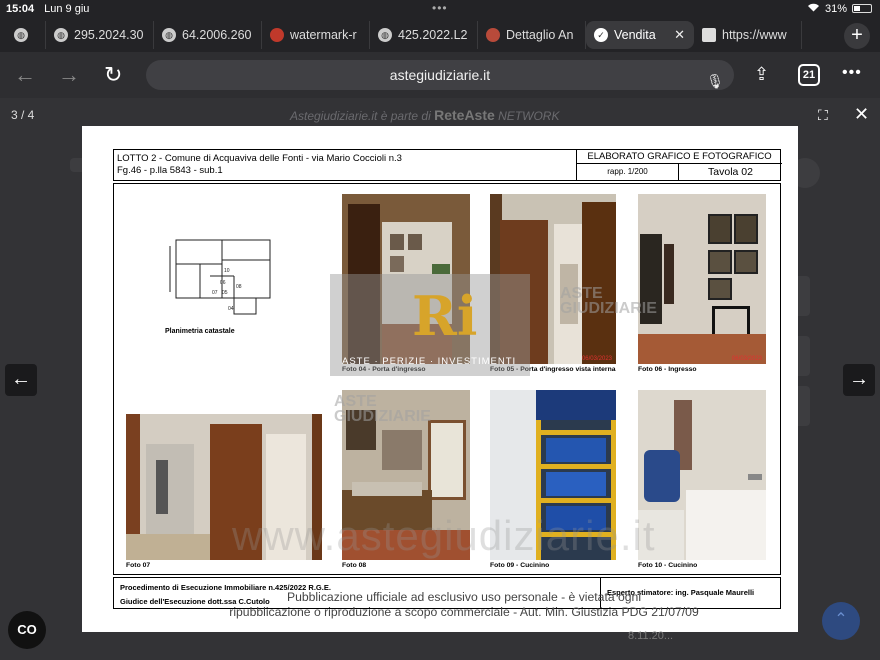  Describe the element at coordinates (138, 565) in the screenshot. I see `caption-foto07: Foto 07` at that location.